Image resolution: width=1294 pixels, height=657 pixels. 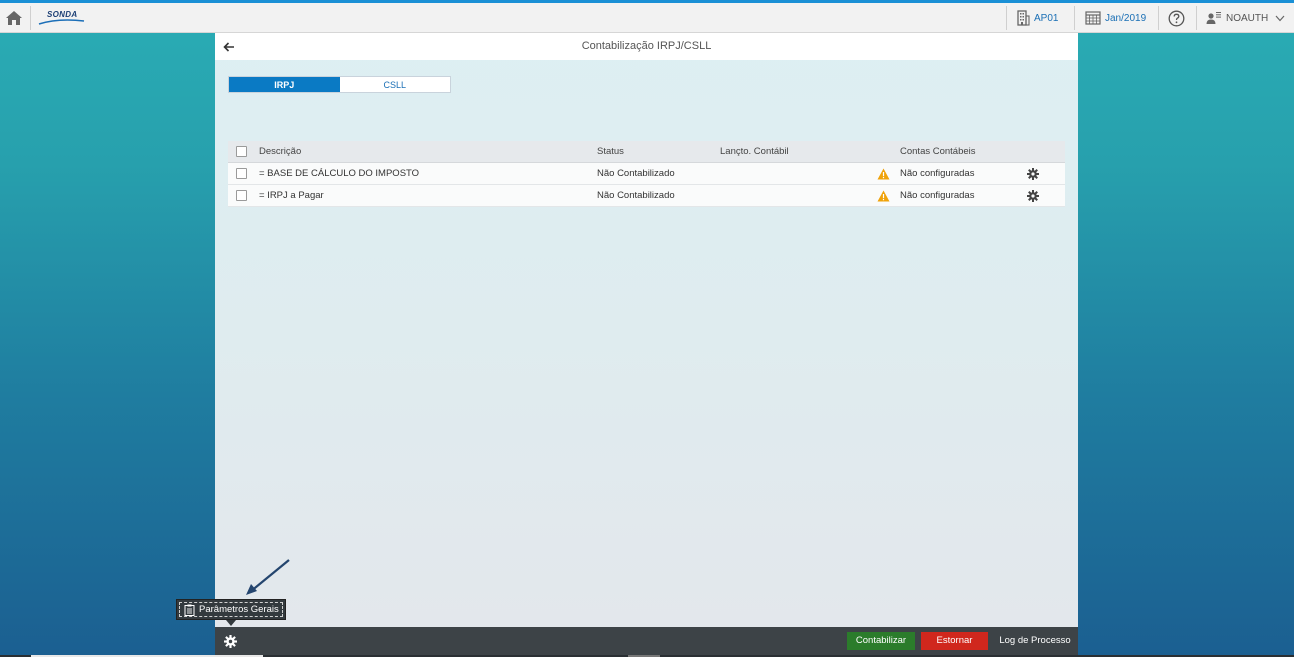 I want to click on help-icon, so click(x=1176, y=18).